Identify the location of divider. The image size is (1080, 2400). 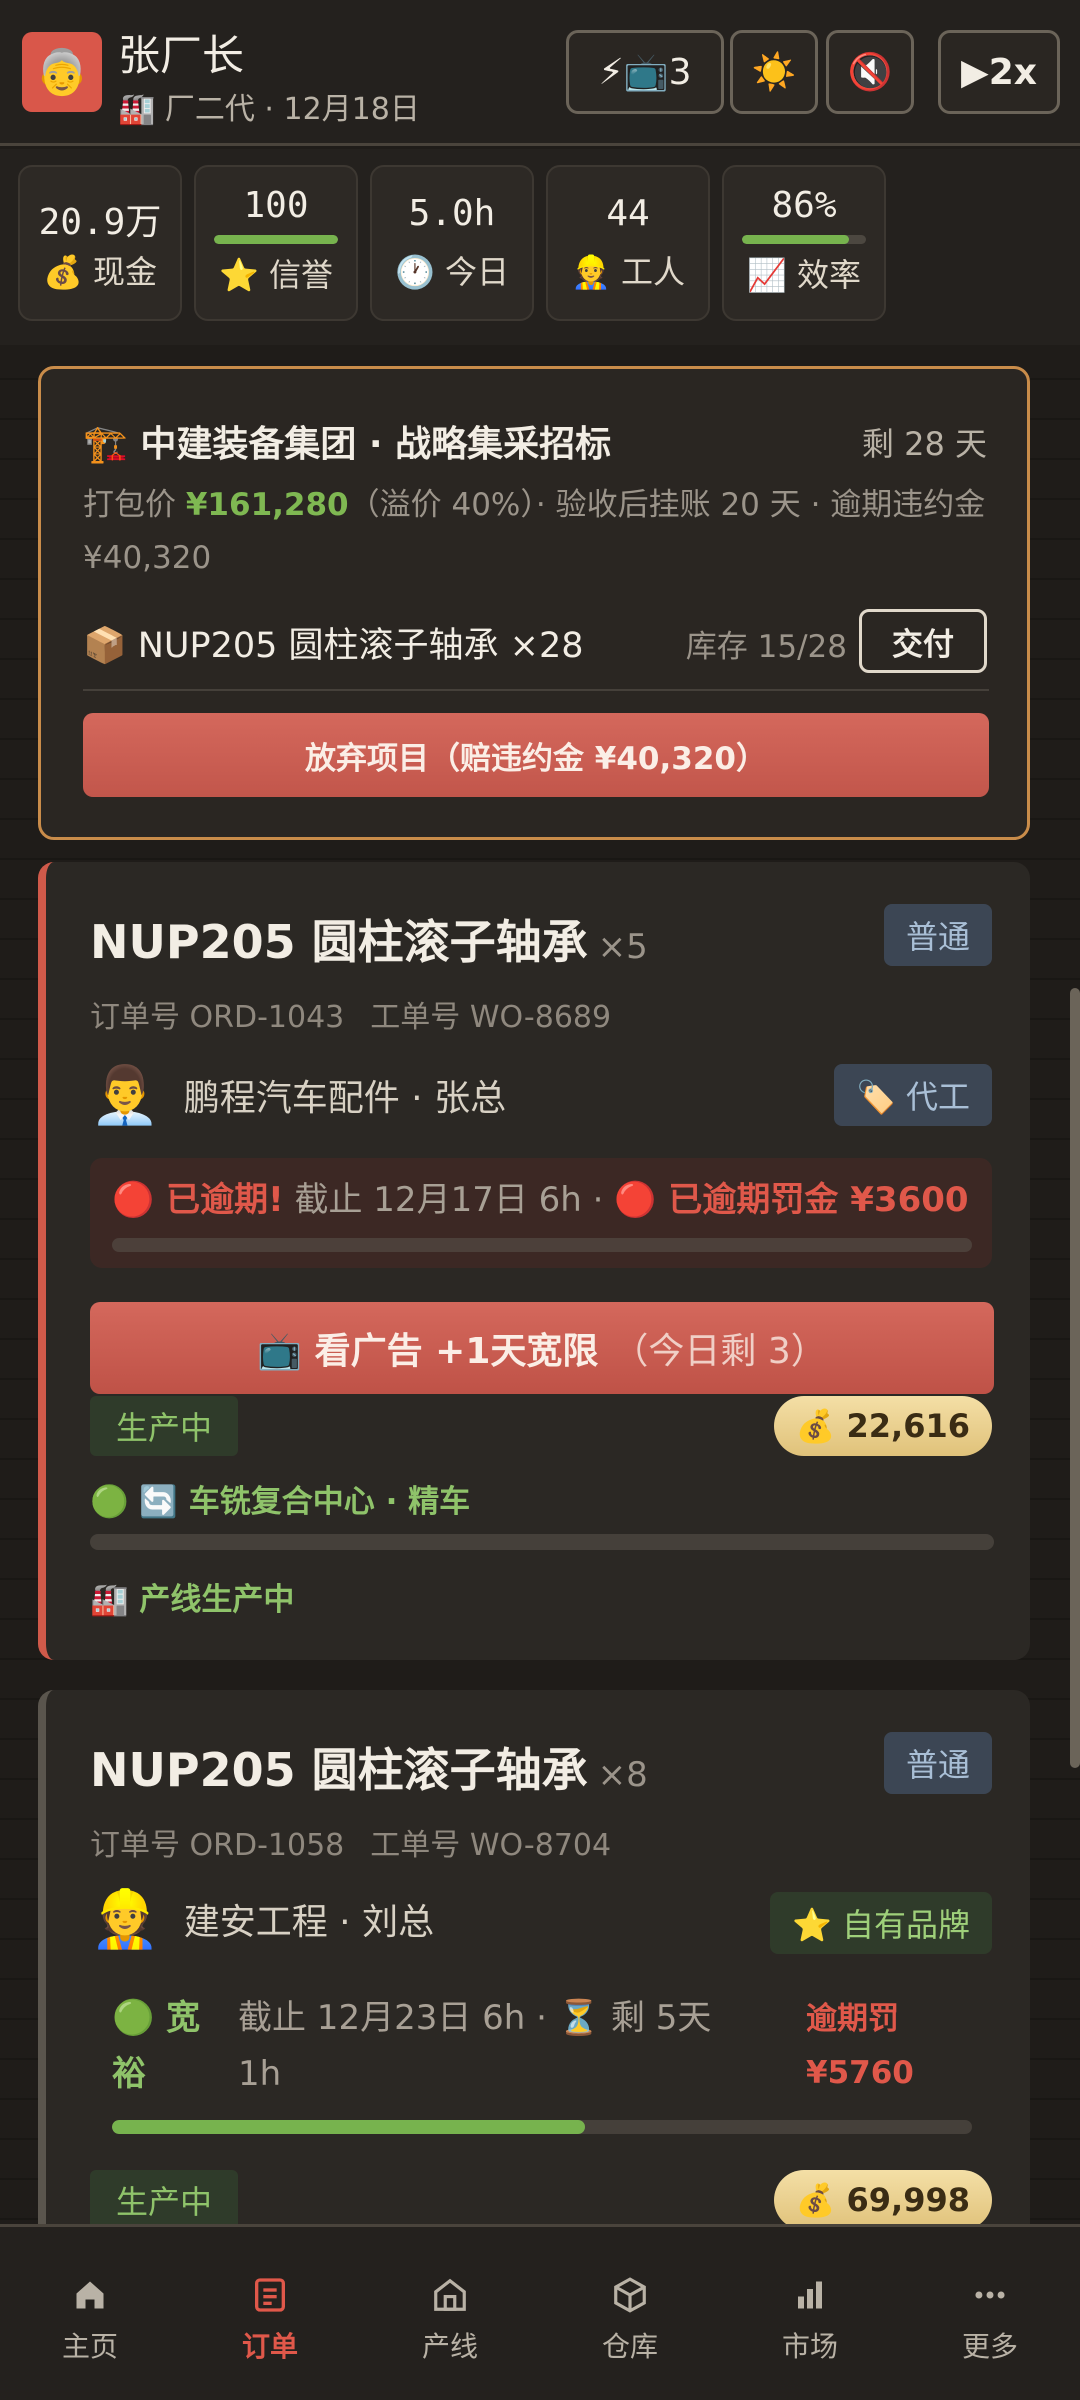
(536, 690).